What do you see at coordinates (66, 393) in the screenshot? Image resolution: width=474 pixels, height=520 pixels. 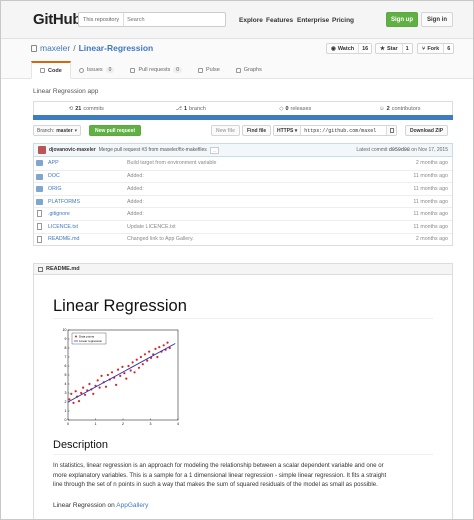 I see `y-tick-label: 3` at bounding box center [66, 393].